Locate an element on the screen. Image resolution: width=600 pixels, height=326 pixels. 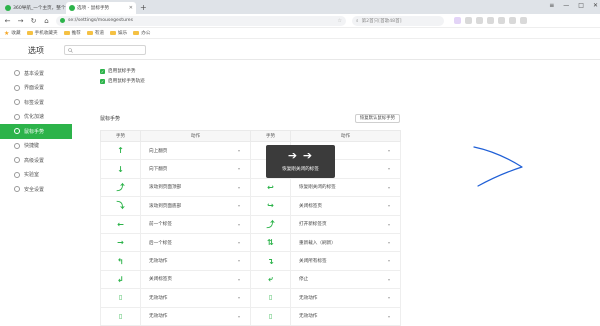
gesture-cell: ⤶ is located at coordinates (270, 279).